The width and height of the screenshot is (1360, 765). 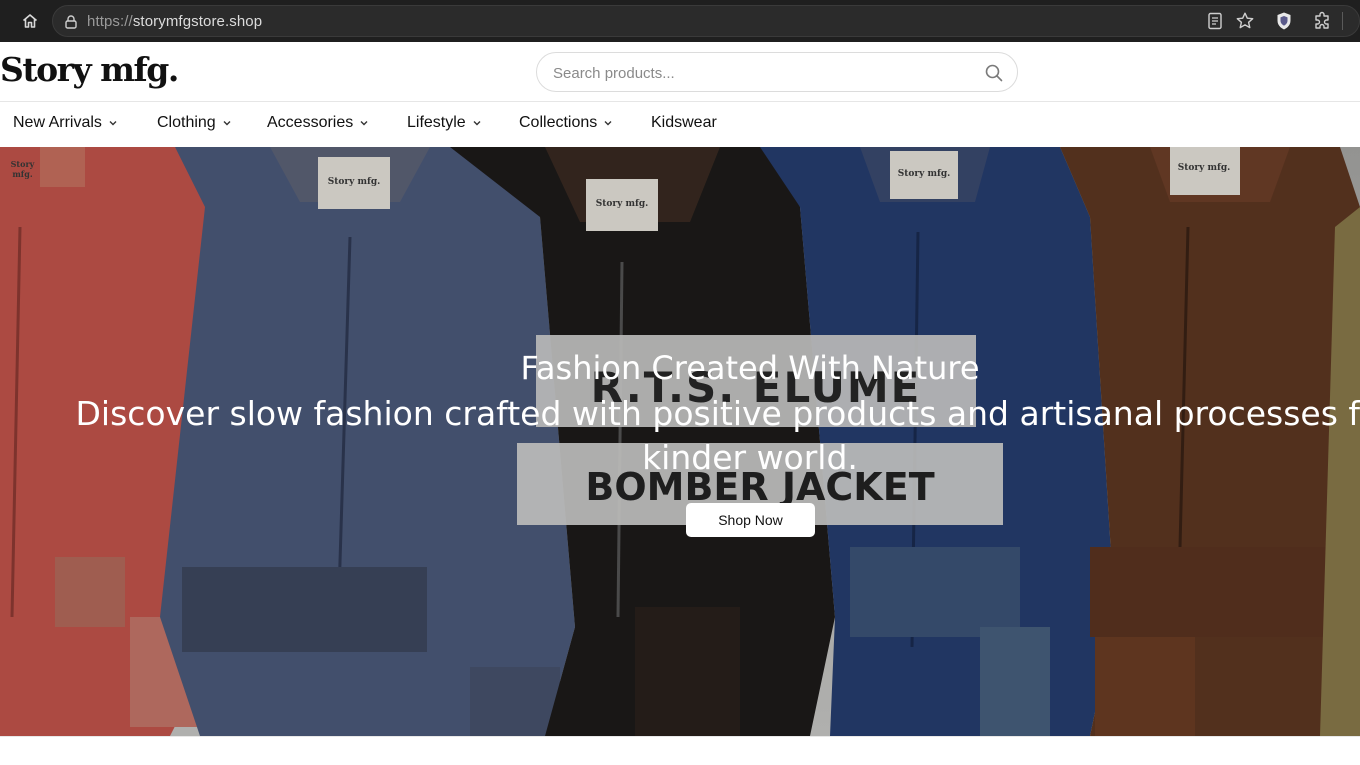 I want to click on nav-item-label: Clothing, so click(x=186, y=122).